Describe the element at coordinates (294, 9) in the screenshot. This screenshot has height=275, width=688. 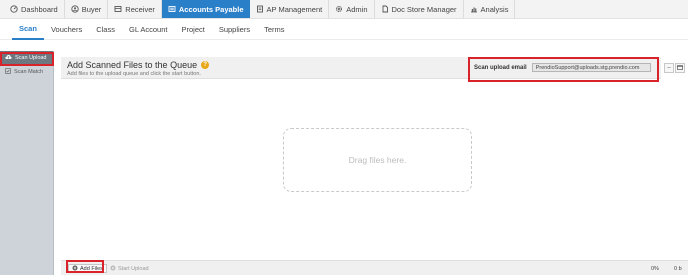
I see `nav-label: AP Management` at that location.